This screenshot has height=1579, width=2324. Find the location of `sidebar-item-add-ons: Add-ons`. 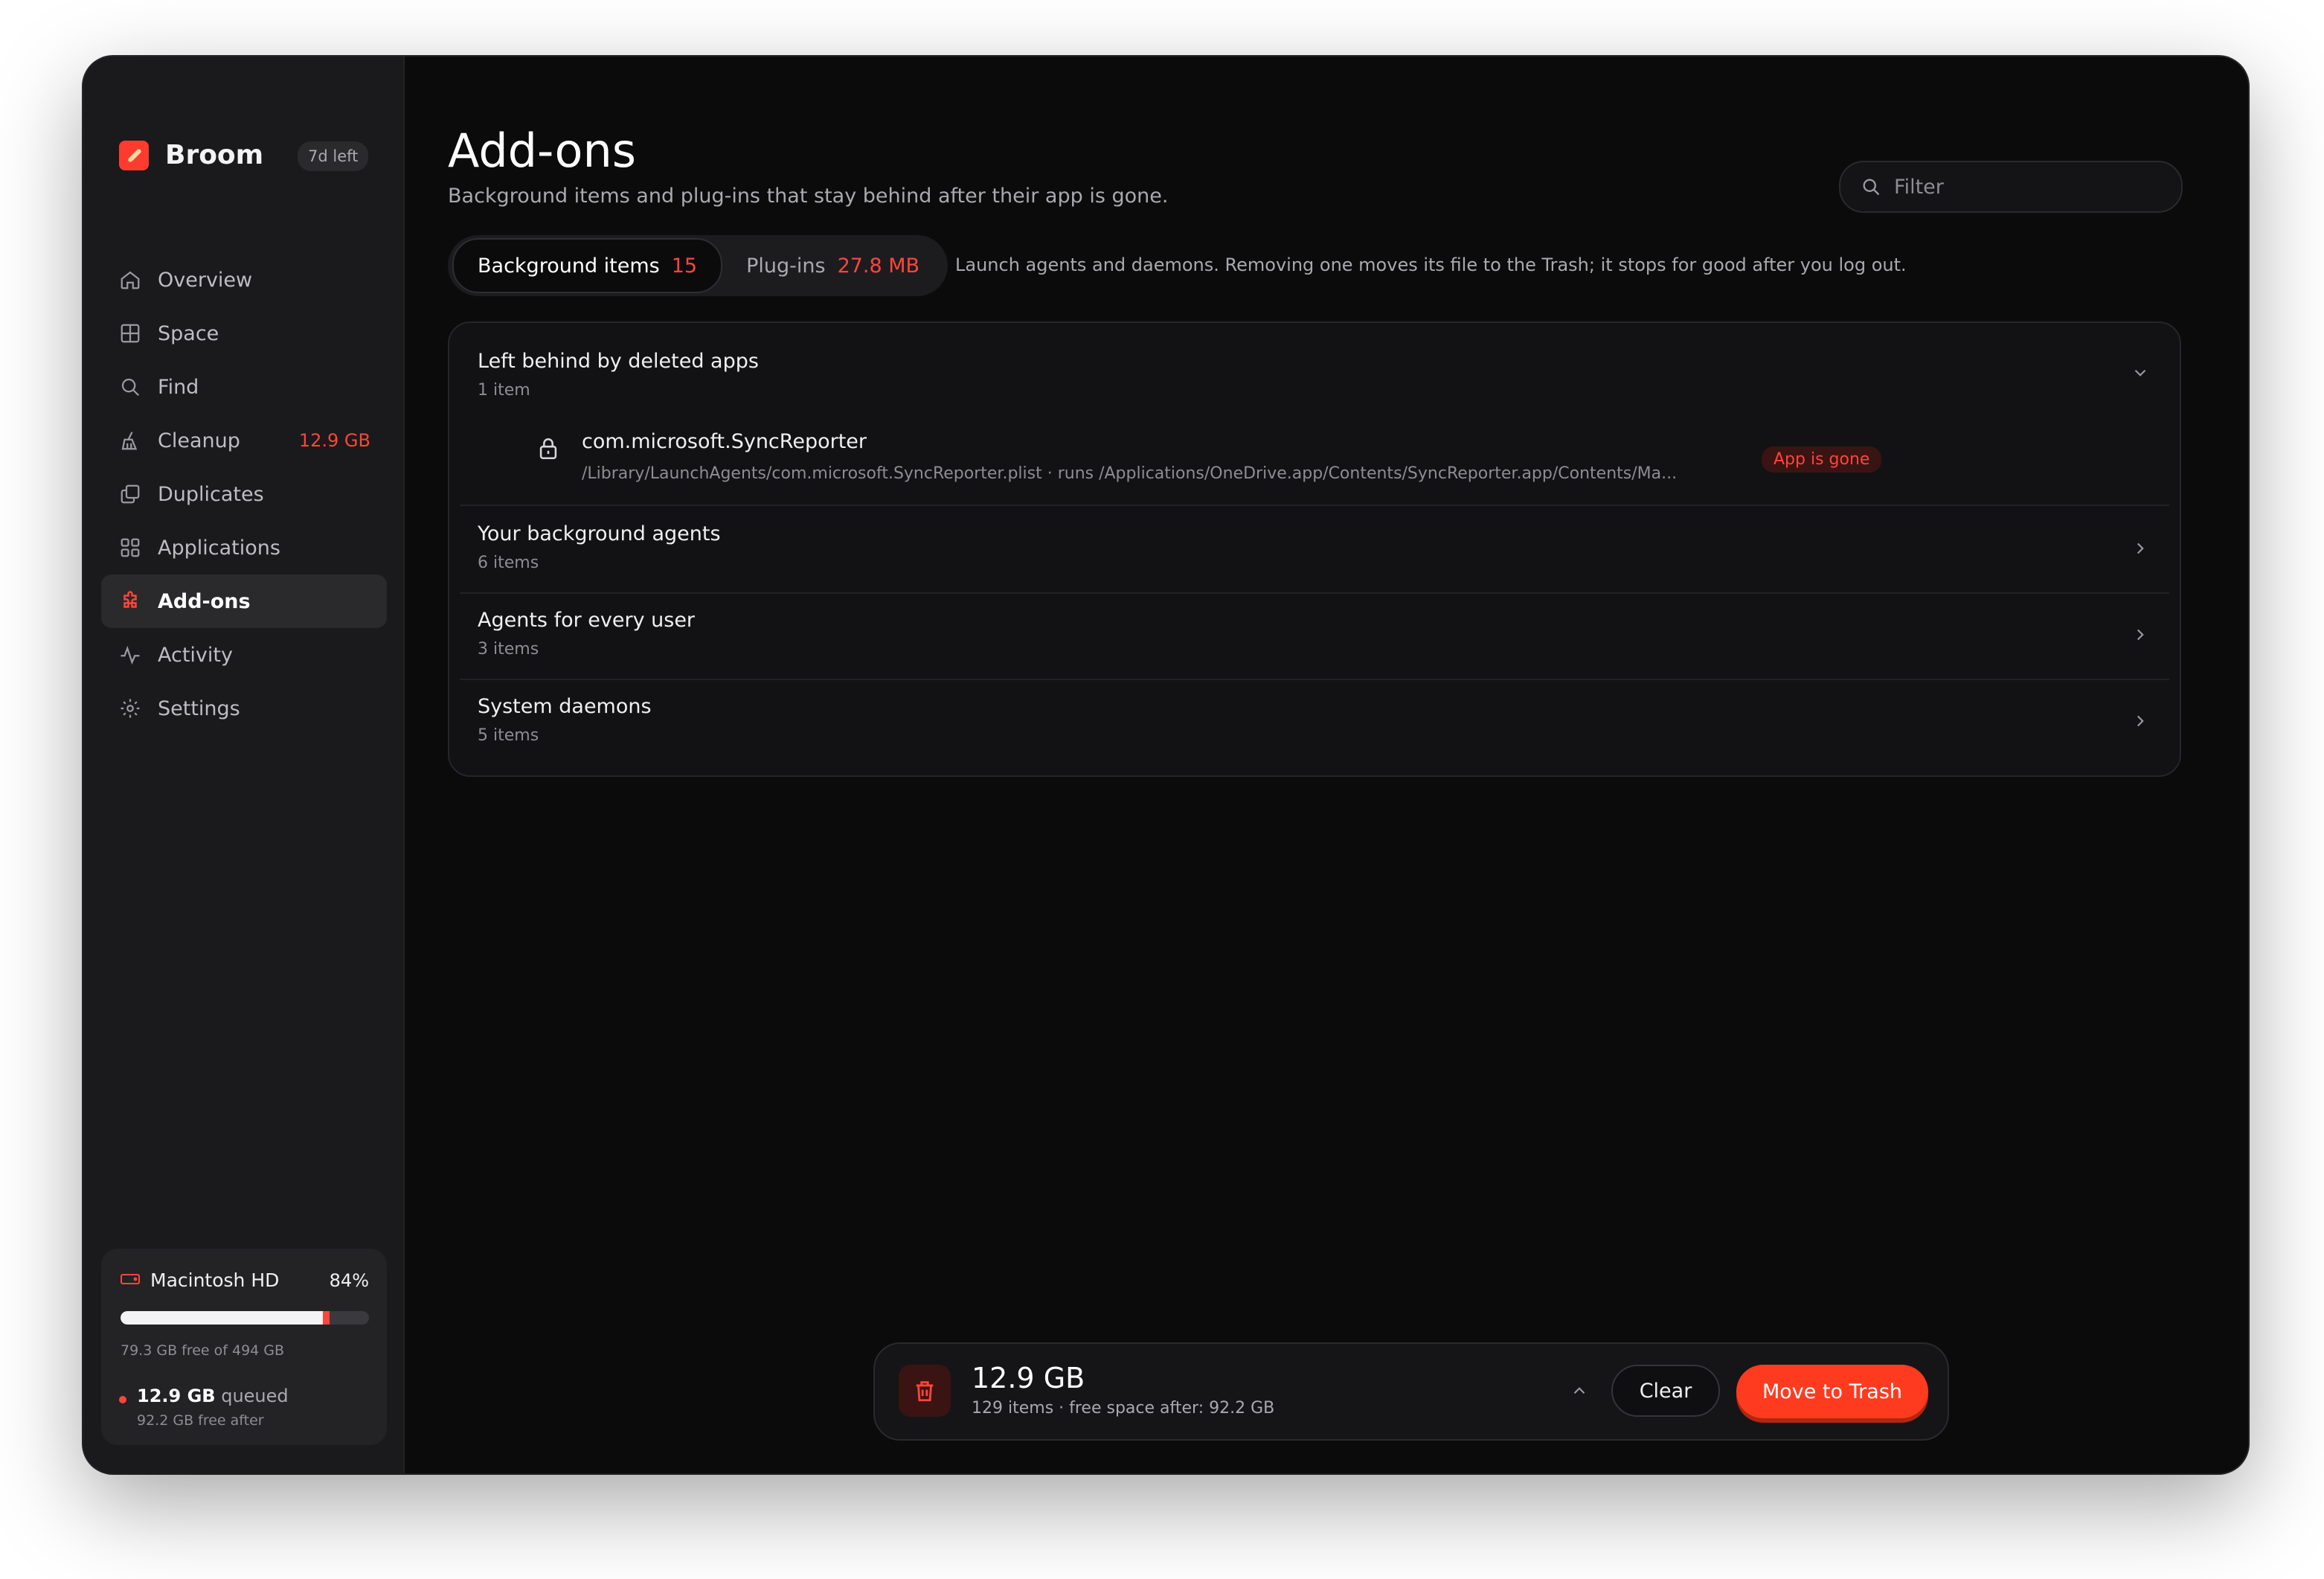

sidebar-item-add-ons: Add-ons is located at coordinates (244, 601).